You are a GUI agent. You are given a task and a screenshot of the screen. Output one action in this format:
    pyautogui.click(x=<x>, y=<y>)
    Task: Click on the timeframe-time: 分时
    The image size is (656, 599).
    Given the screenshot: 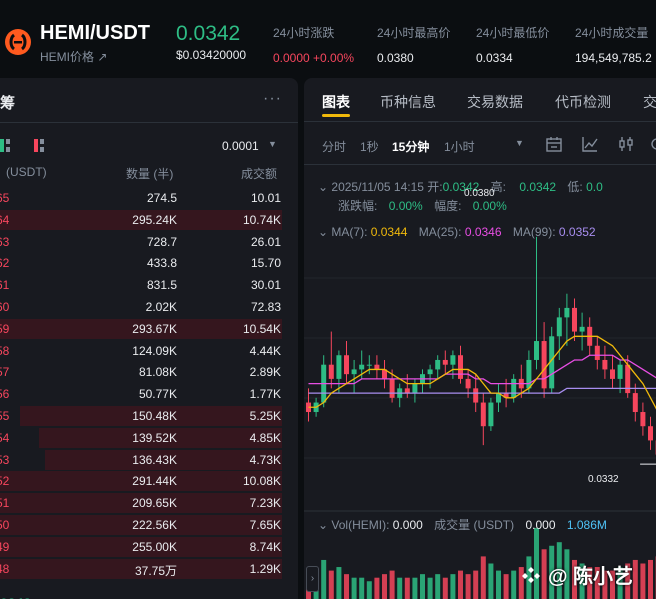 What is the action you would take?
    pyautogui.click(x=334, y=146)
    